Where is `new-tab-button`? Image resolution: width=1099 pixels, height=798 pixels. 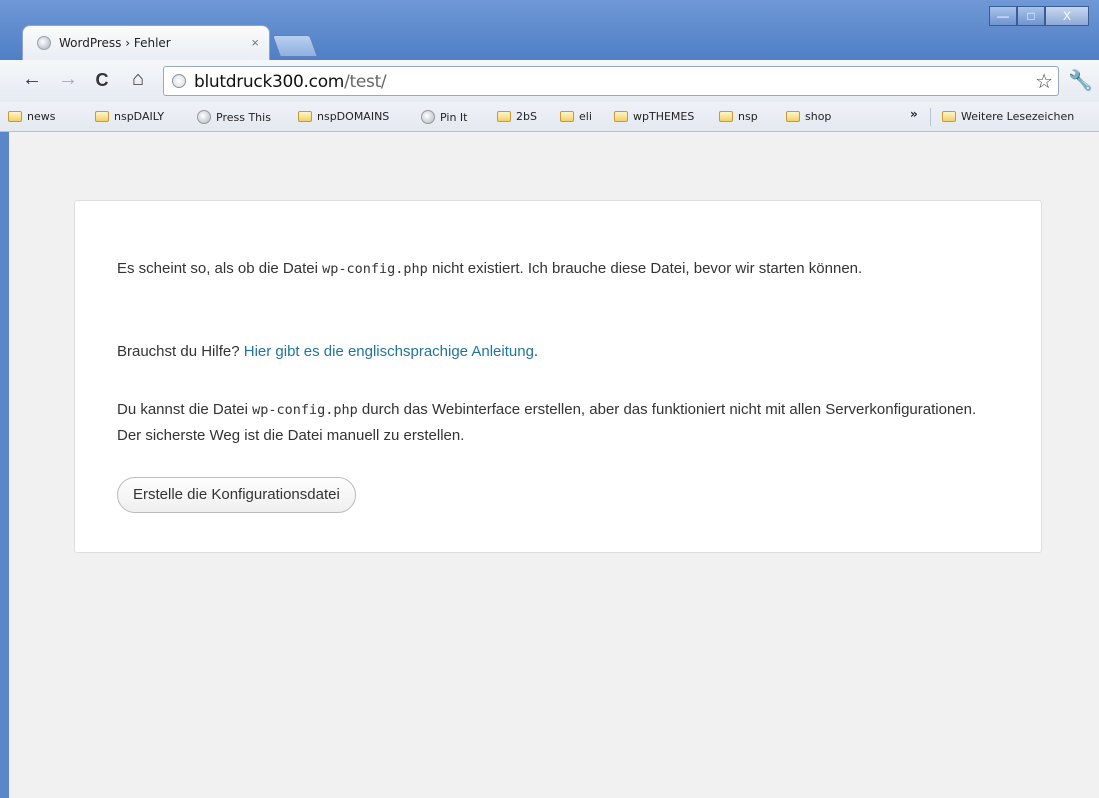 new-tab-button is located at coordinates (295, 46).